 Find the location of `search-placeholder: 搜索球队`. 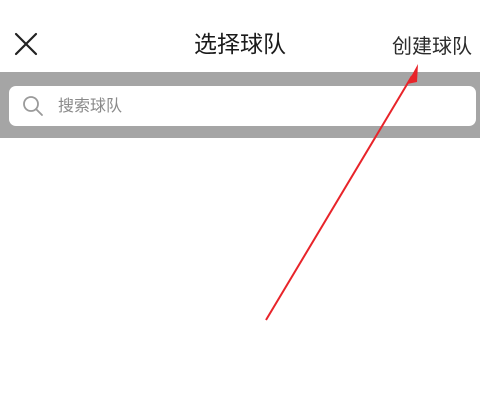

search-placeholder: 搜索球队 is located at coordinates (90, 105).